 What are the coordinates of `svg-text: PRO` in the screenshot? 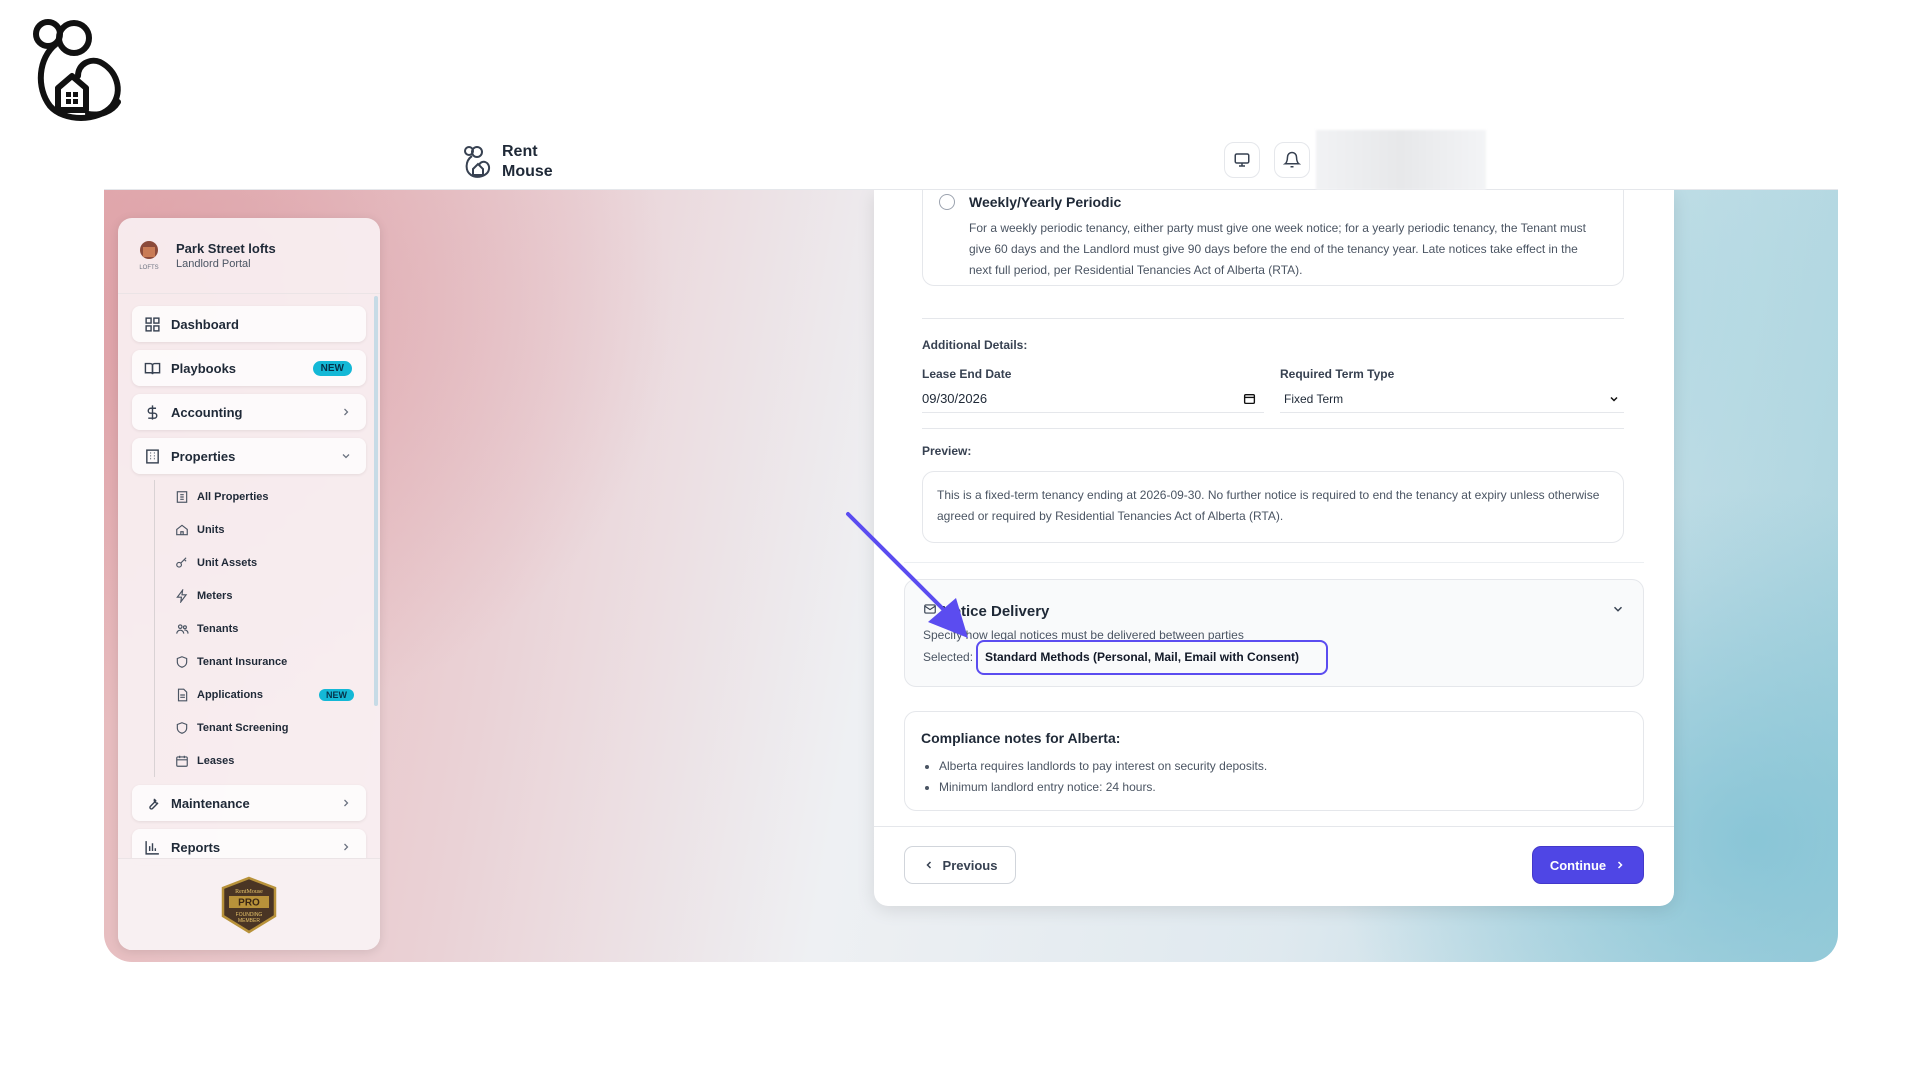 It's located at (249, 902).